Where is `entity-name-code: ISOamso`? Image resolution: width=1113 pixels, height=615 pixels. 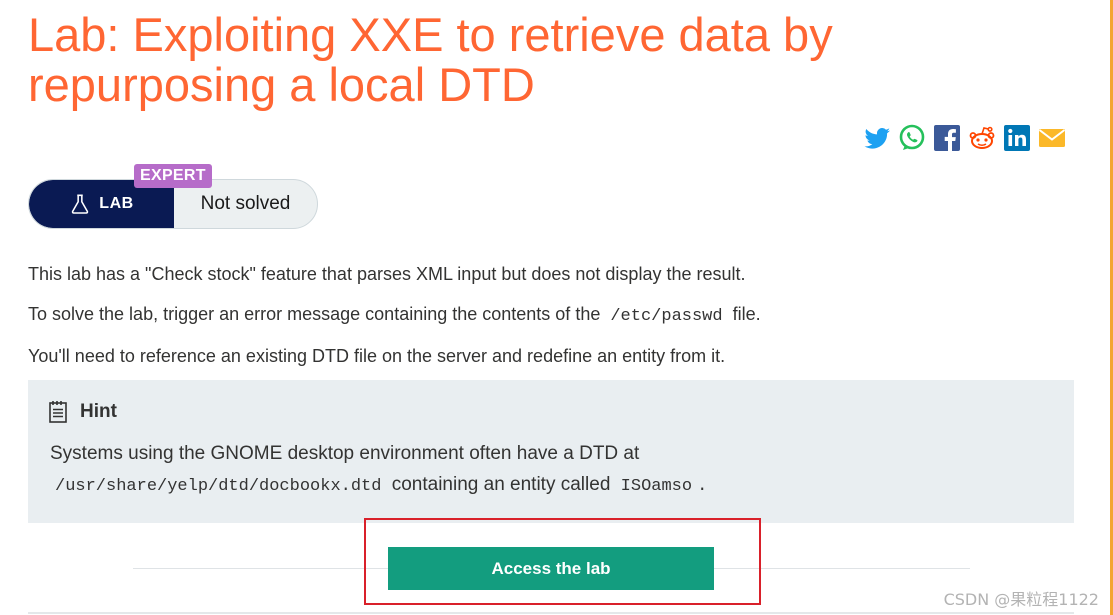 entity-name-code: ISOamso is located at coordinates (656, 486).